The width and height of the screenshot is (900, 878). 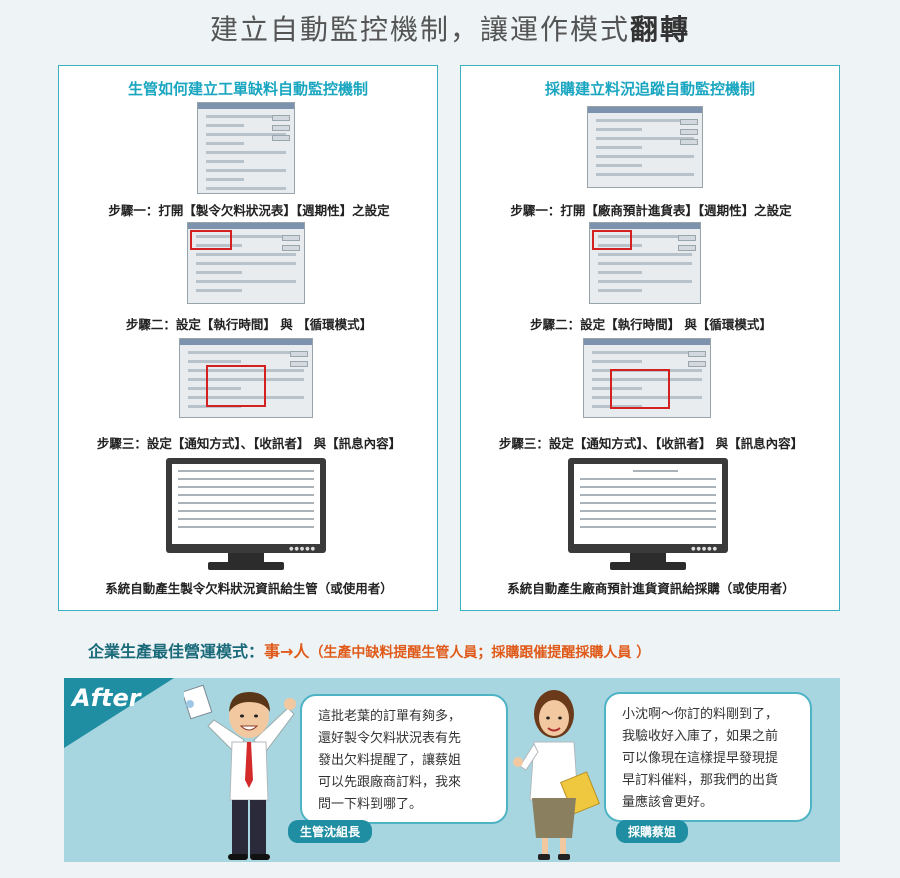 What do you see at coordinates (247, 89) in the screenshot?
I see `left-panel-title: 生管如何建立工單缺料自動監控機制` at bounding box center [247, 89].